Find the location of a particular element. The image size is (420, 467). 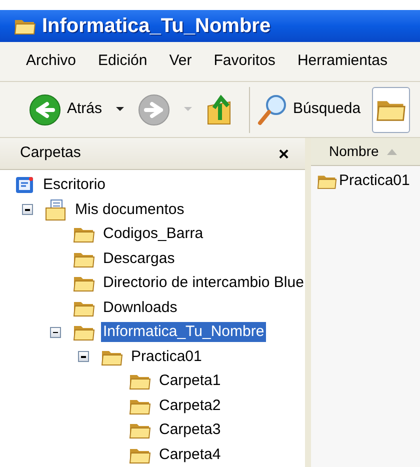

window-title: Informatica_Tu_Nombre is located at coordinates (156, 26).